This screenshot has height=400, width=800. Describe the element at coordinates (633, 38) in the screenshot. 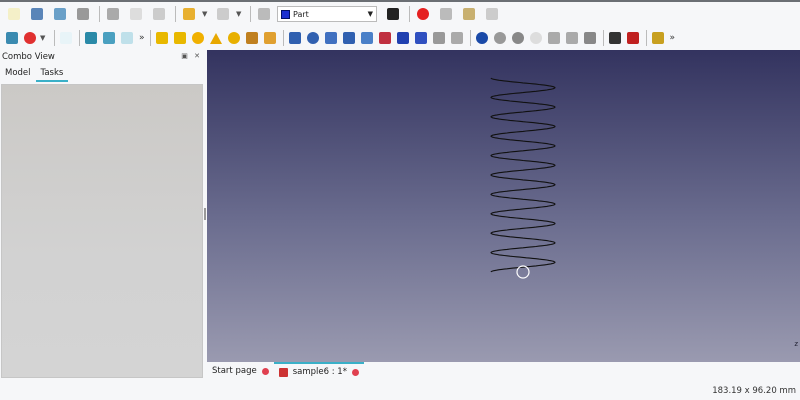

I see `defeaturing-button` at that location.